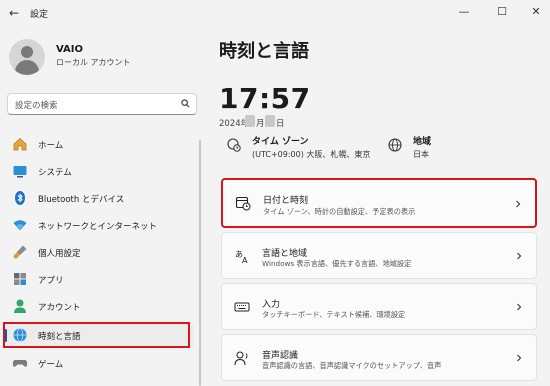 This screenshot has width=550, height=386. What do you see at coordinates (20, 363) in the screenshot?
I see `game-icon` at bounding box center [20, 363].